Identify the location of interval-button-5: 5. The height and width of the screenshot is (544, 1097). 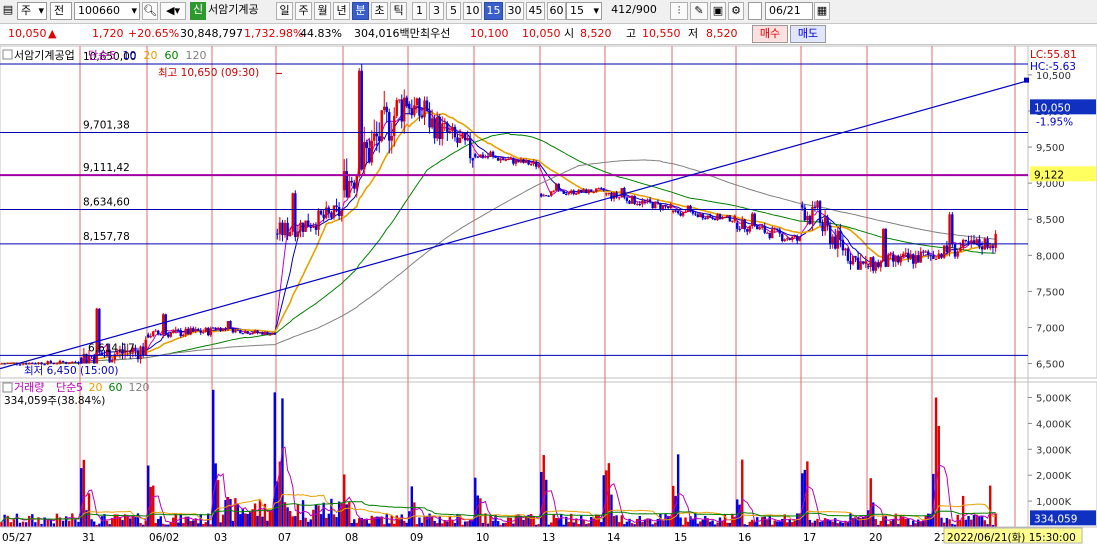
(453, 11).